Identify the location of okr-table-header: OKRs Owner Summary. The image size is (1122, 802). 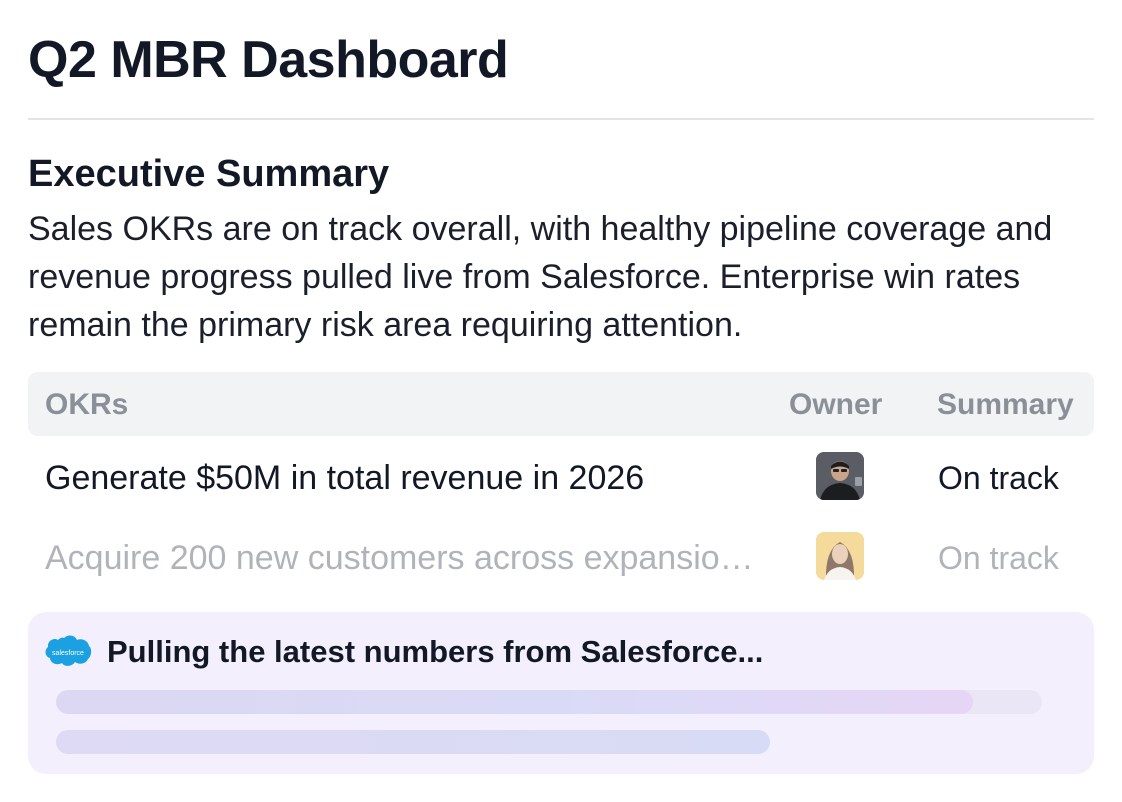
(561, 404).